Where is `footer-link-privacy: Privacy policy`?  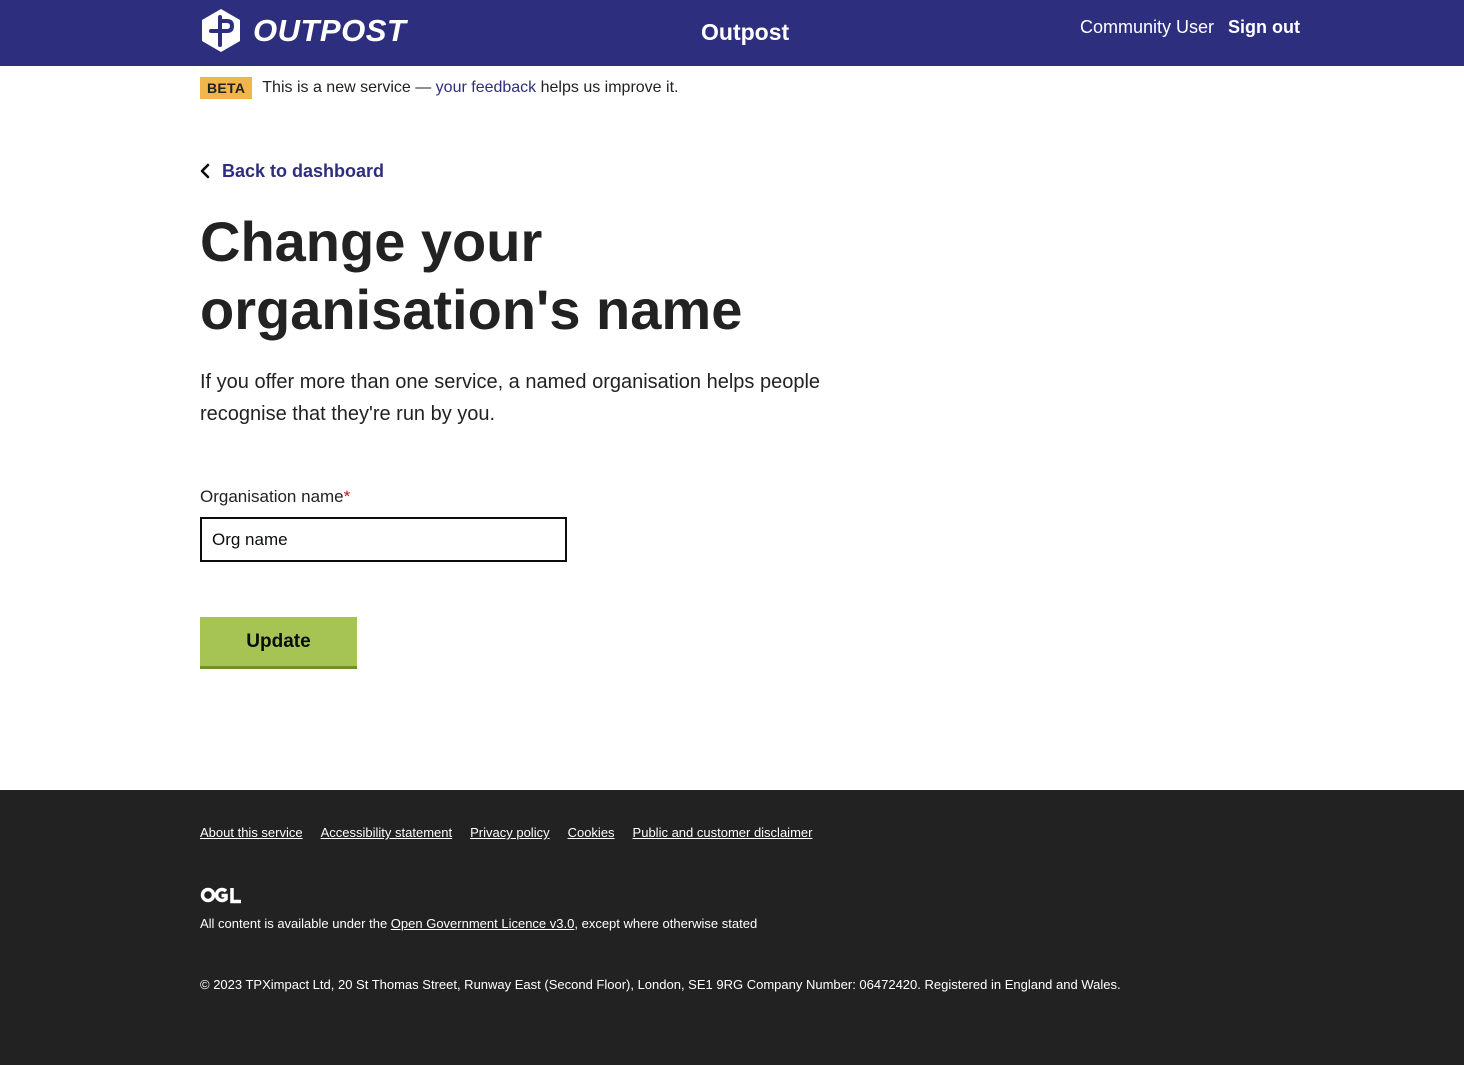
footer-link-privacy: Privacy policy is located at coordinates (509, 833).